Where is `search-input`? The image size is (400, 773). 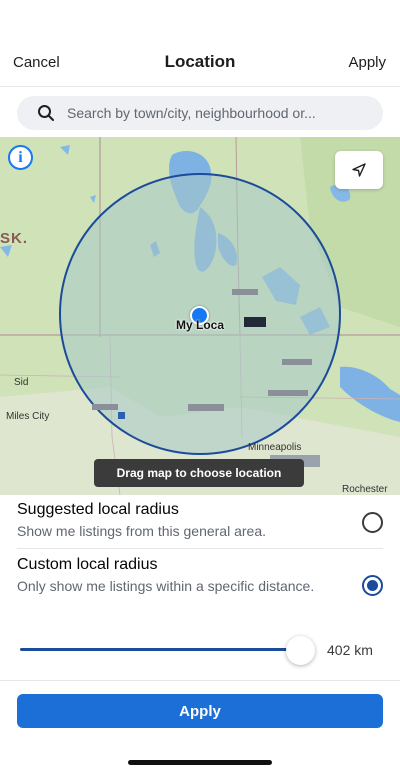
search-input is located at coordinates (220, 113).